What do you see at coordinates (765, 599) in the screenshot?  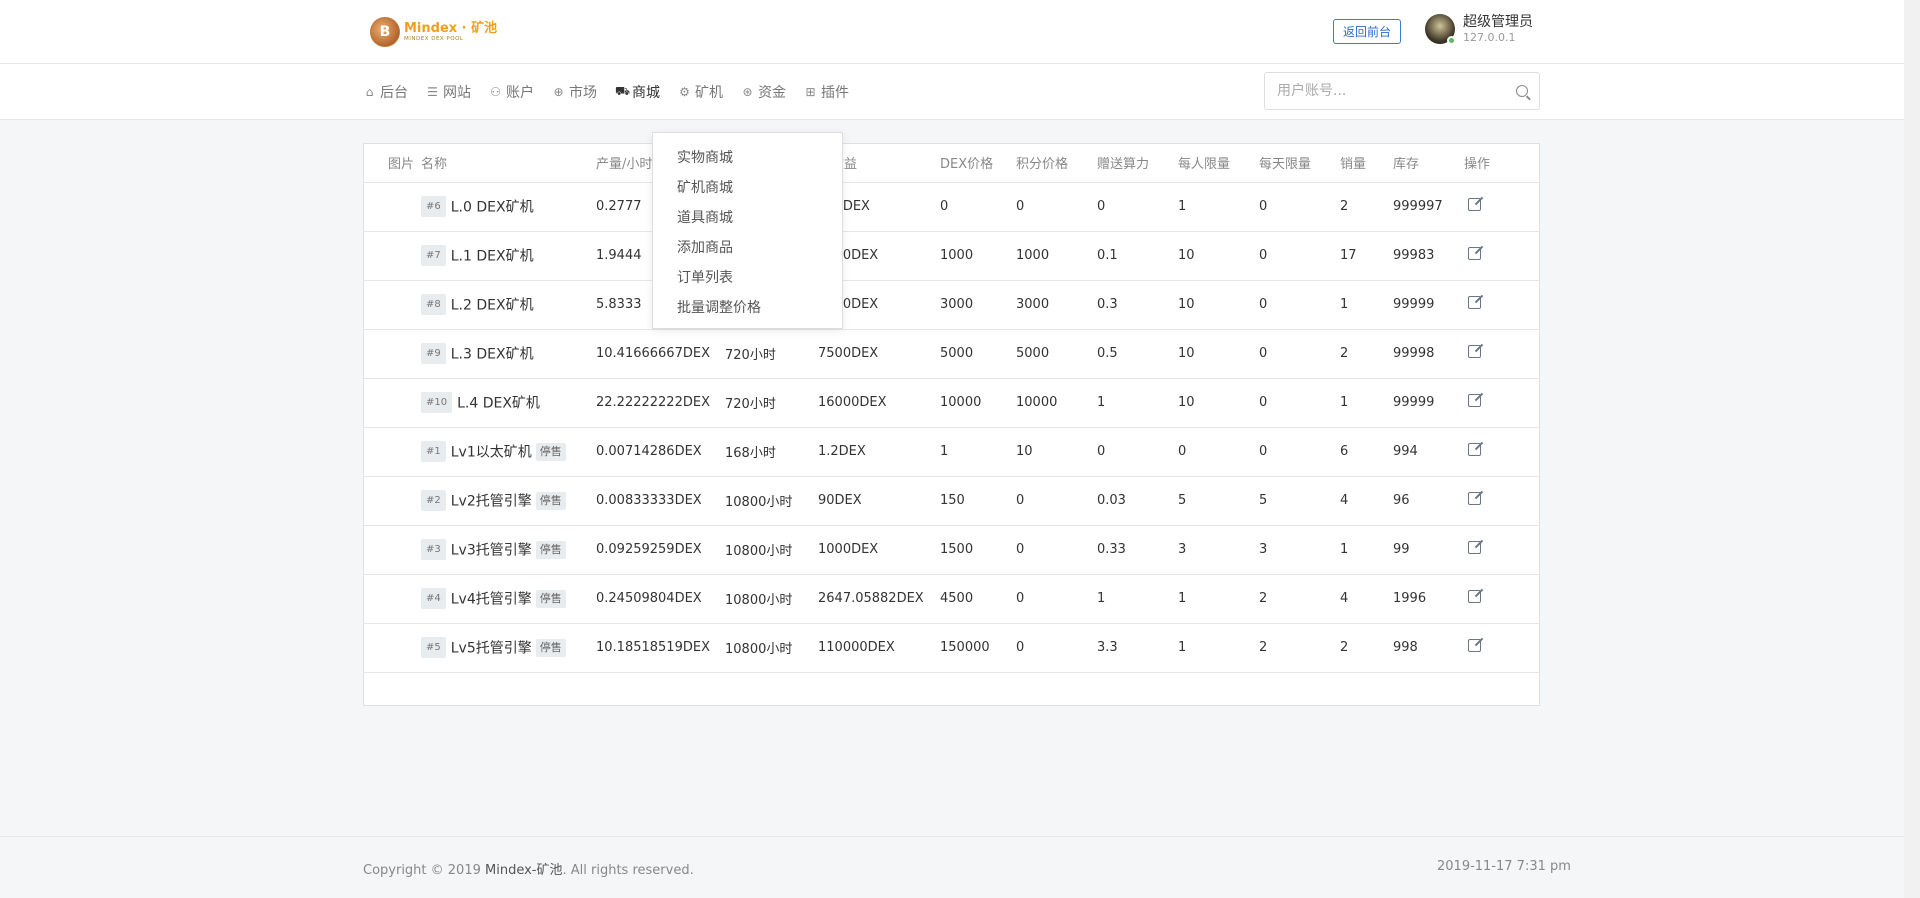 I see `cell-cycle: 10800小时` at bounding box center [765, 599].